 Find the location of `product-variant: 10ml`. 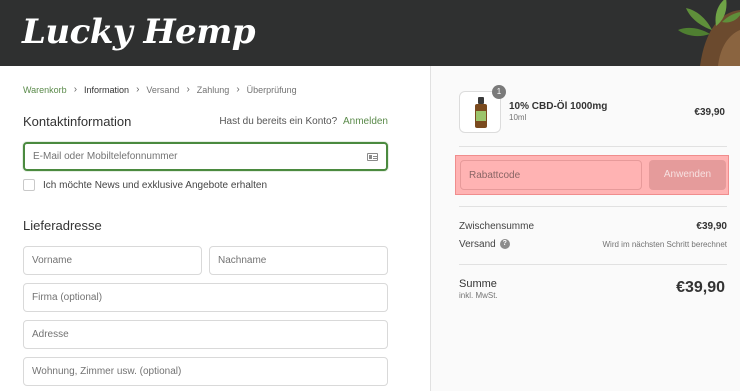

product-variant: 10ml is located at coordinates (518, 117).